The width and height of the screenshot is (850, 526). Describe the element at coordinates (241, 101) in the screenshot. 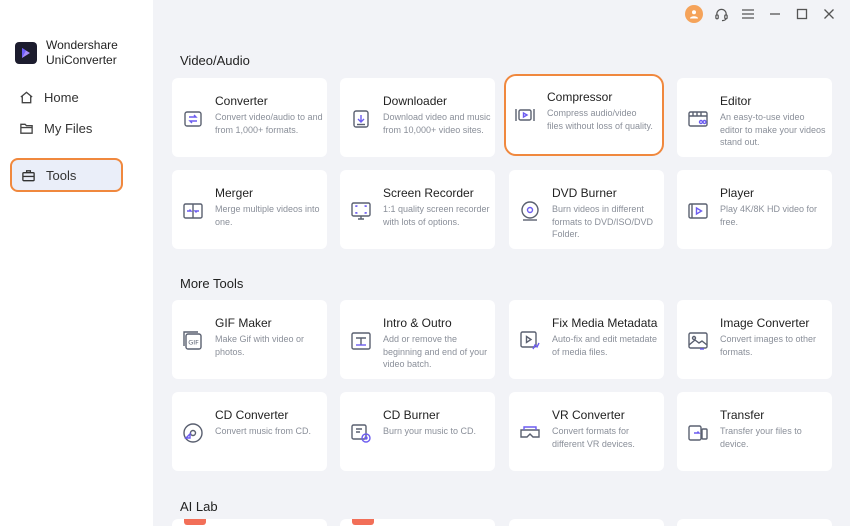

I see `tool-title: Converter` at that location.